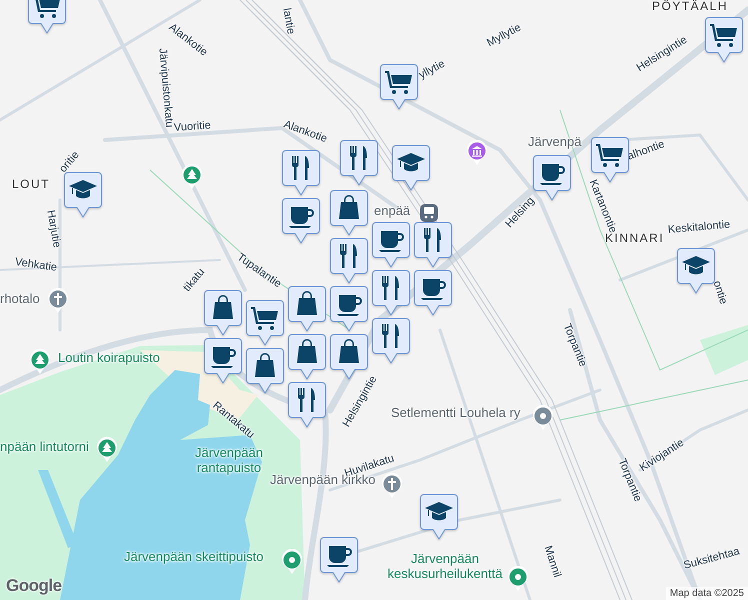  Describe the element at coordinates (20, 299) in the screenshot. I see `place-label: rhotalo` at that location.